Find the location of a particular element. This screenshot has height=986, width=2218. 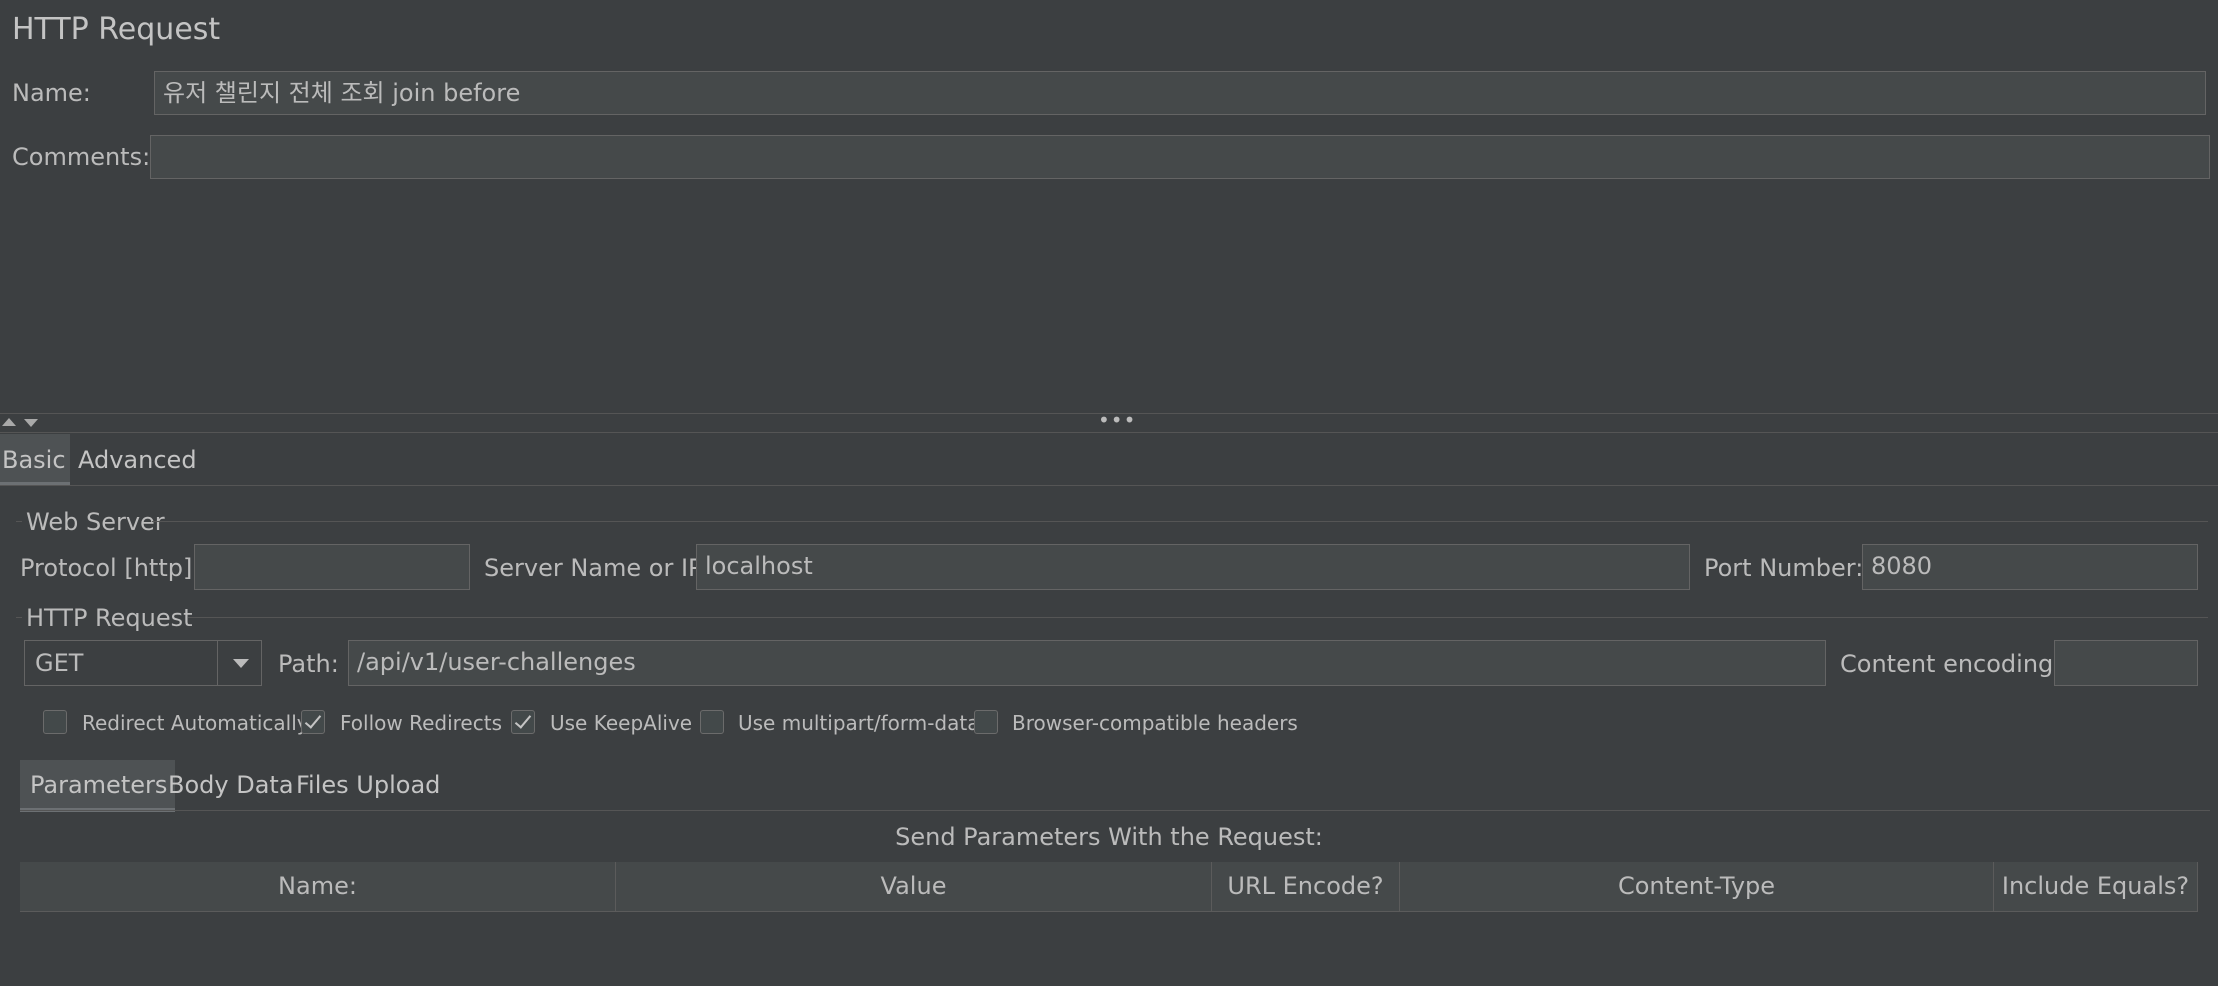

panel-splitter: ••• is located at coordinates (1109, 420).